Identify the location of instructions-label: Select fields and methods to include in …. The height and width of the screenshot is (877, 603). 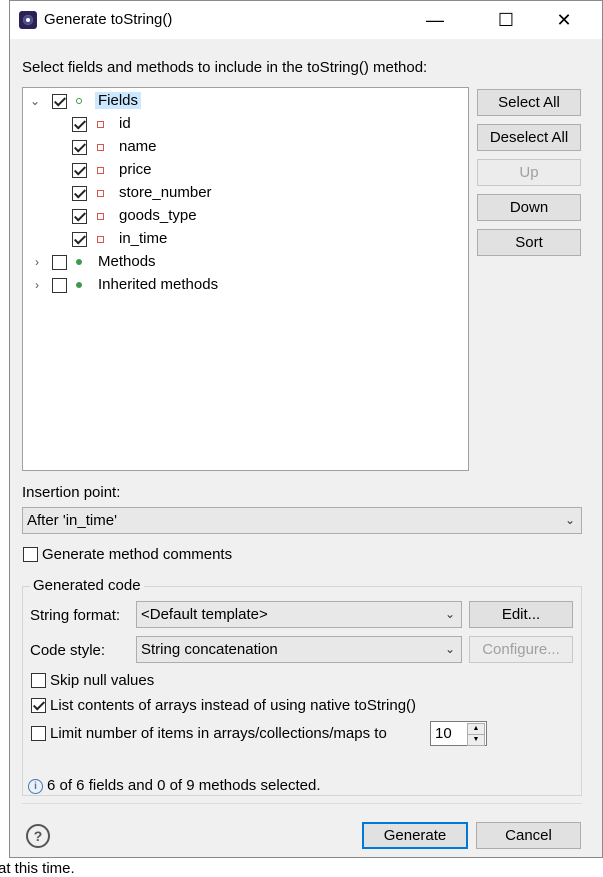
(225, 67).